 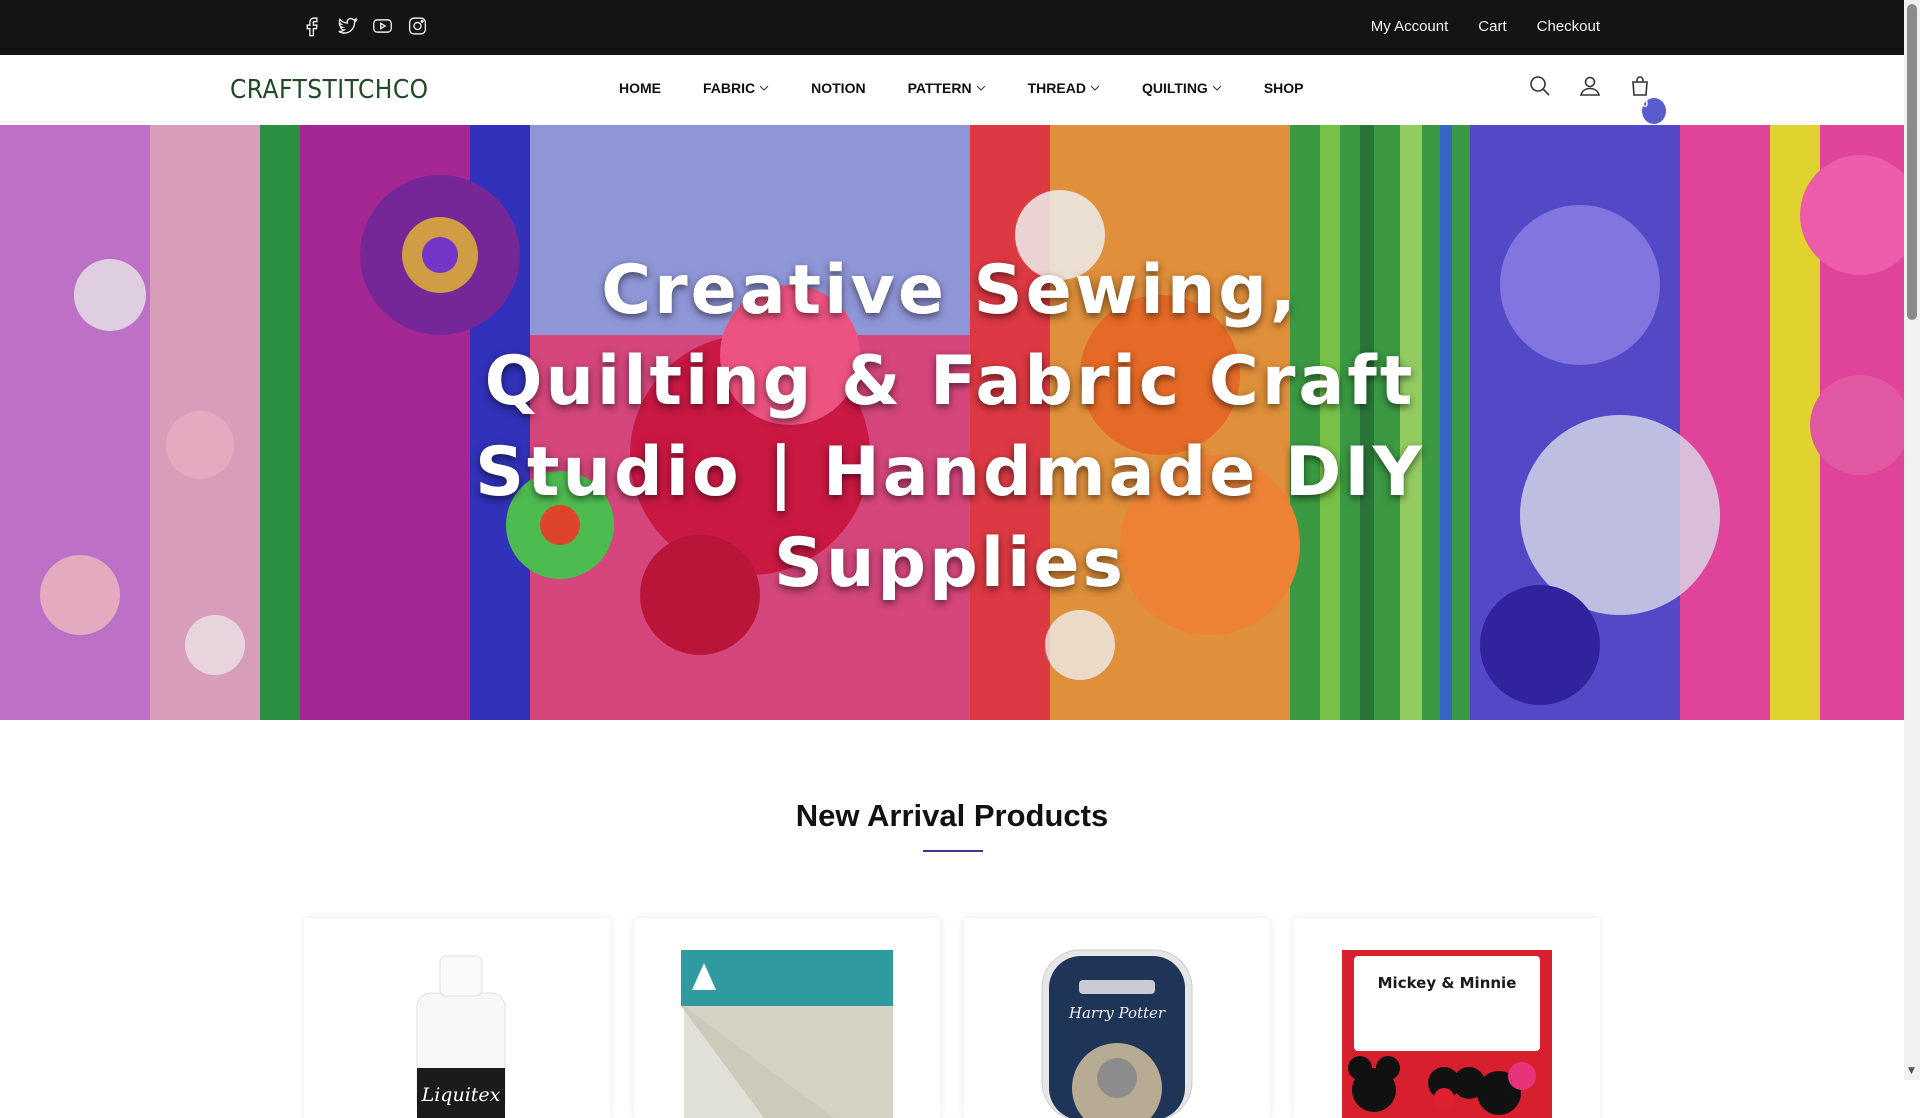 I want to click on product-grid: Liquitex Harry Potter Mickey & Minnie, so click(x=952, y=1018).